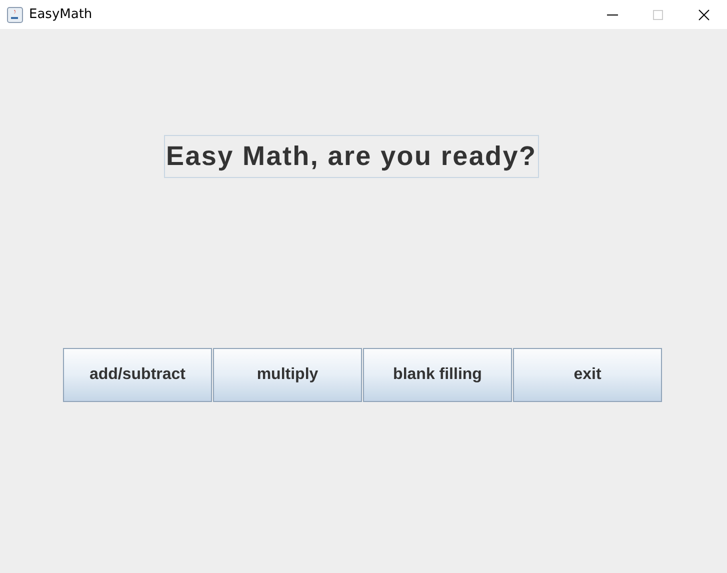 Image resolution: width=727 pixels, height=573 pixels. I want to click on menu-button: blank filling, so click(437, 375).